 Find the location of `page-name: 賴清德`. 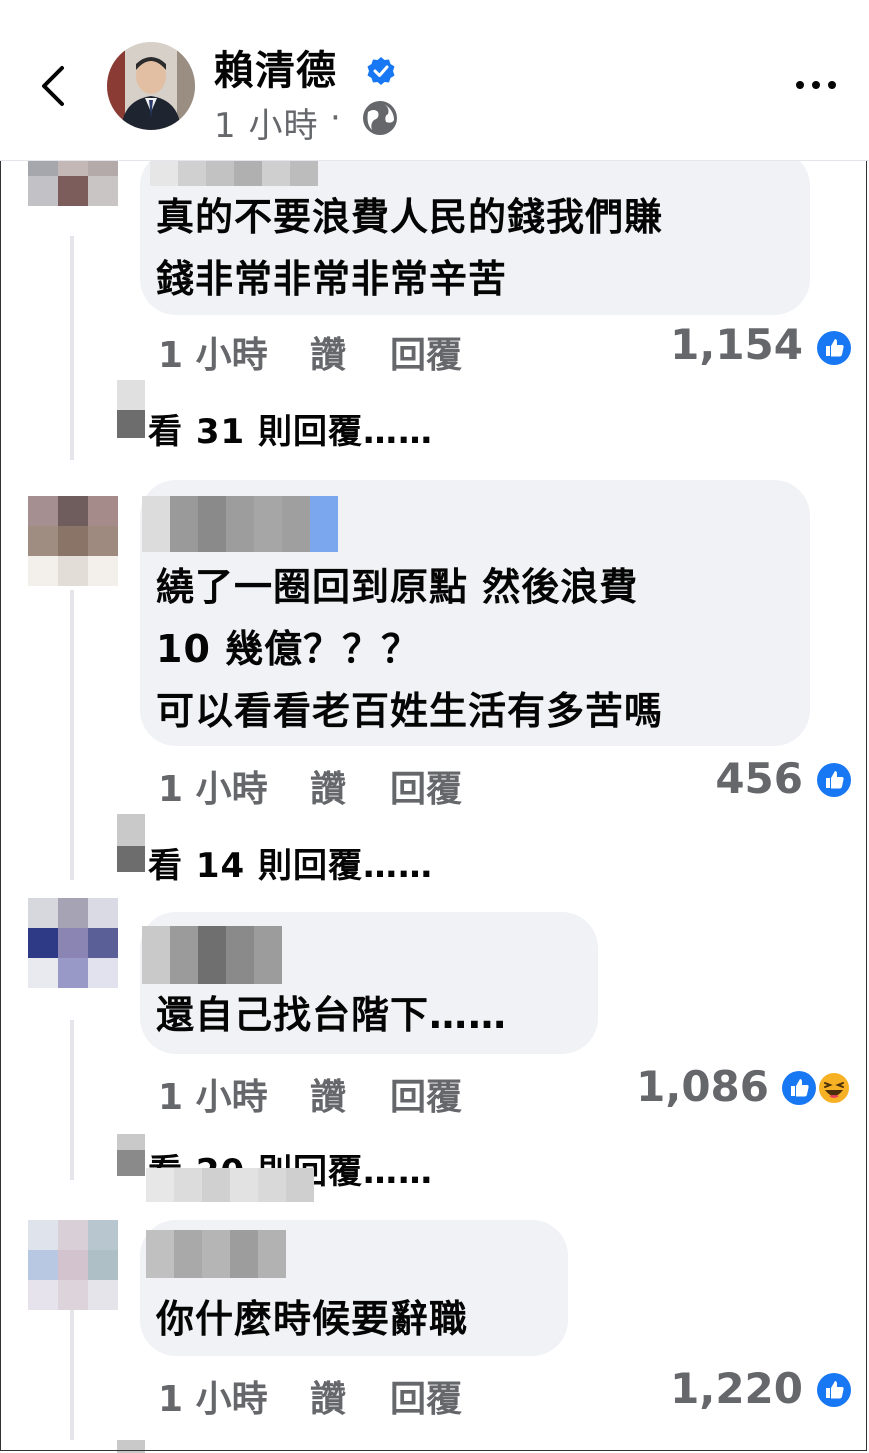

page-name: 賴清德 is located at coordinates (275, 67).